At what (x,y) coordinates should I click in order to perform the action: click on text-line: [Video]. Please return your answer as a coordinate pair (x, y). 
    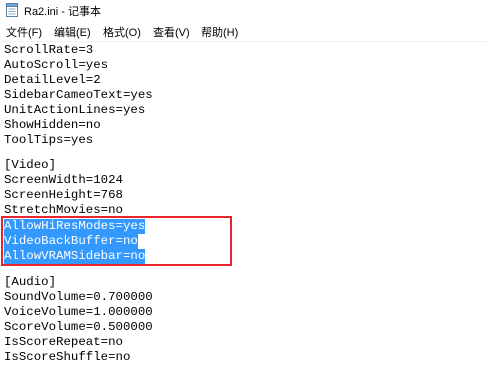
    Looking at the image, I should click on (30, 165).